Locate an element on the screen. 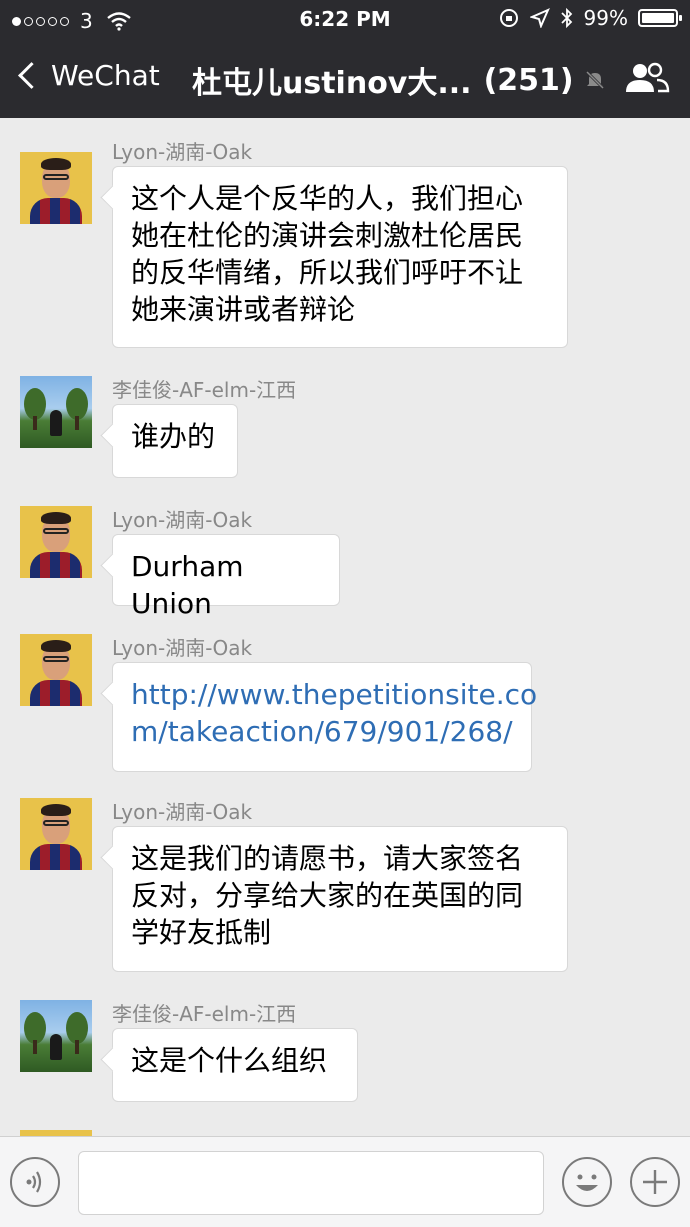 The width and height of the screenshot is (690, 1227). plus-icon is located at coordinates (655, 1182).